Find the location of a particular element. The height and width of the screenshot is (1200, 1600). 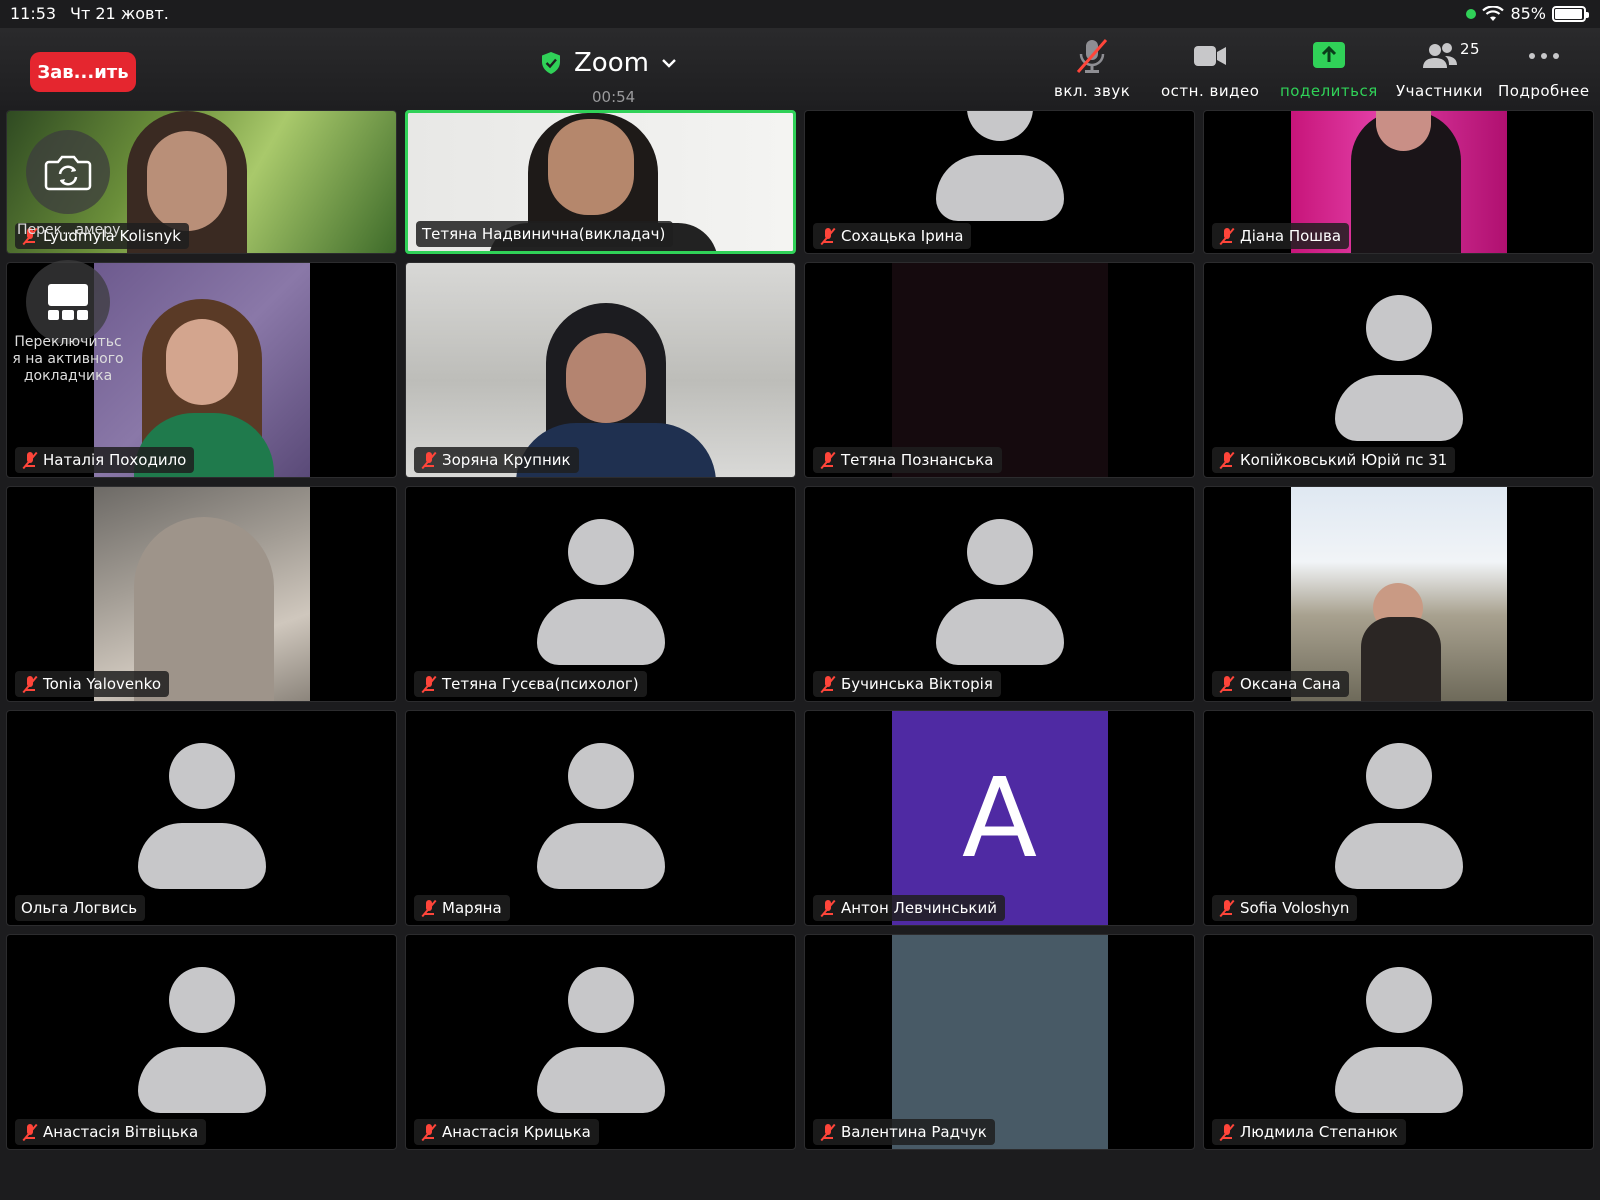

participant-name-tag: Ольга Логвись is located at coordinates (80, 908).